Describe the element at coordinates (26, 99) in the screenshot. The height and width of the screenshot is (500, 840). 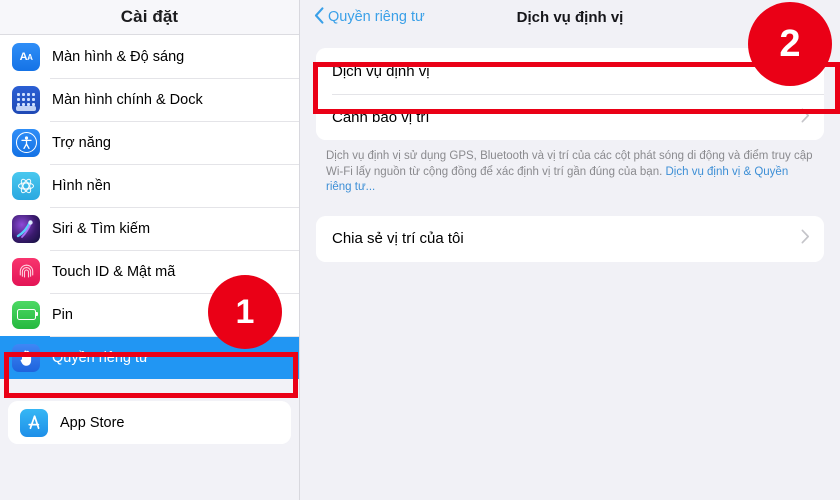
I see `home-screen-dock-icon` at that location.